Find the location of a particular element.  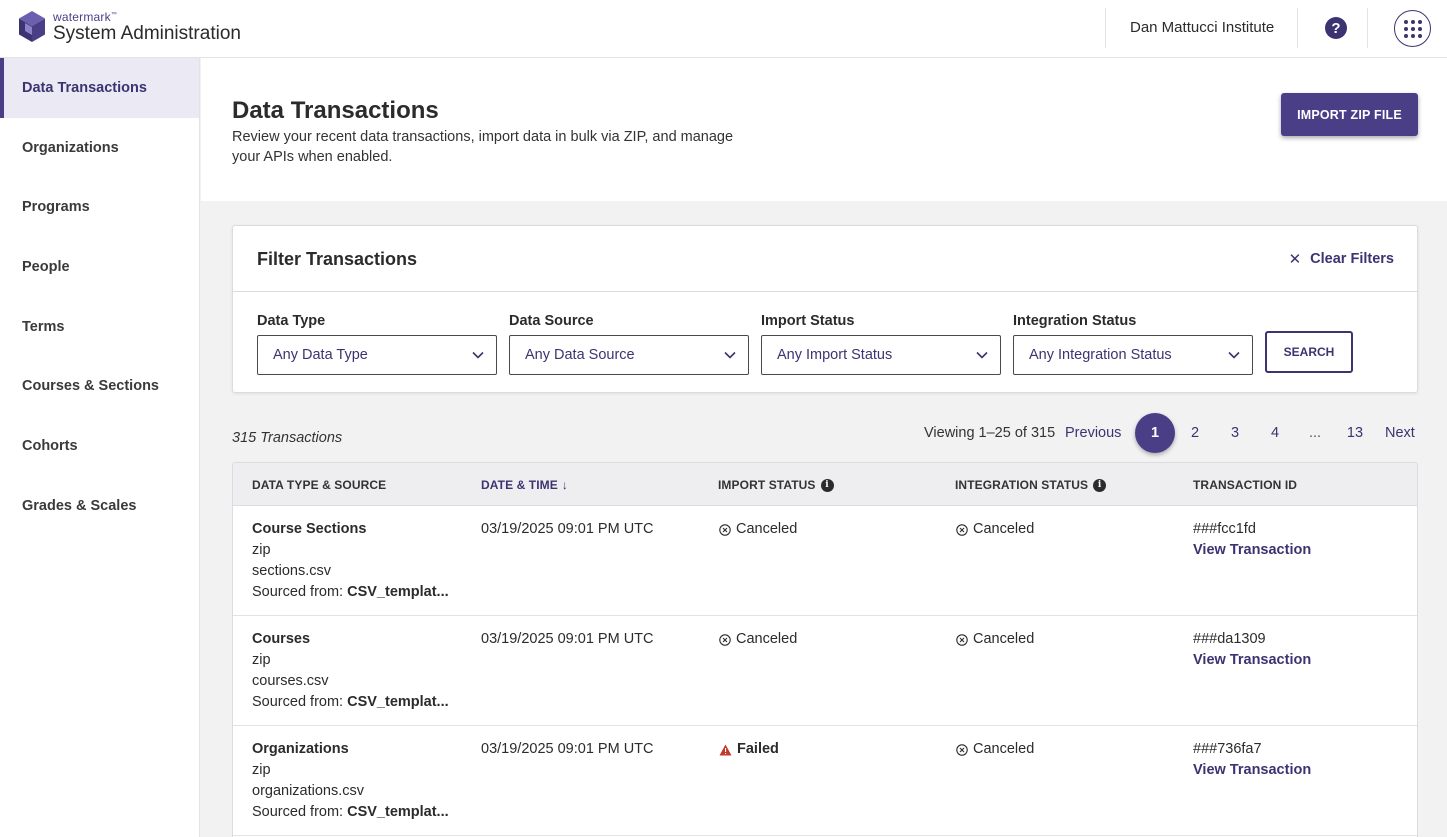

sidebar-item-grades-scales: Grades & Scales is located at coordinates (99, 506).